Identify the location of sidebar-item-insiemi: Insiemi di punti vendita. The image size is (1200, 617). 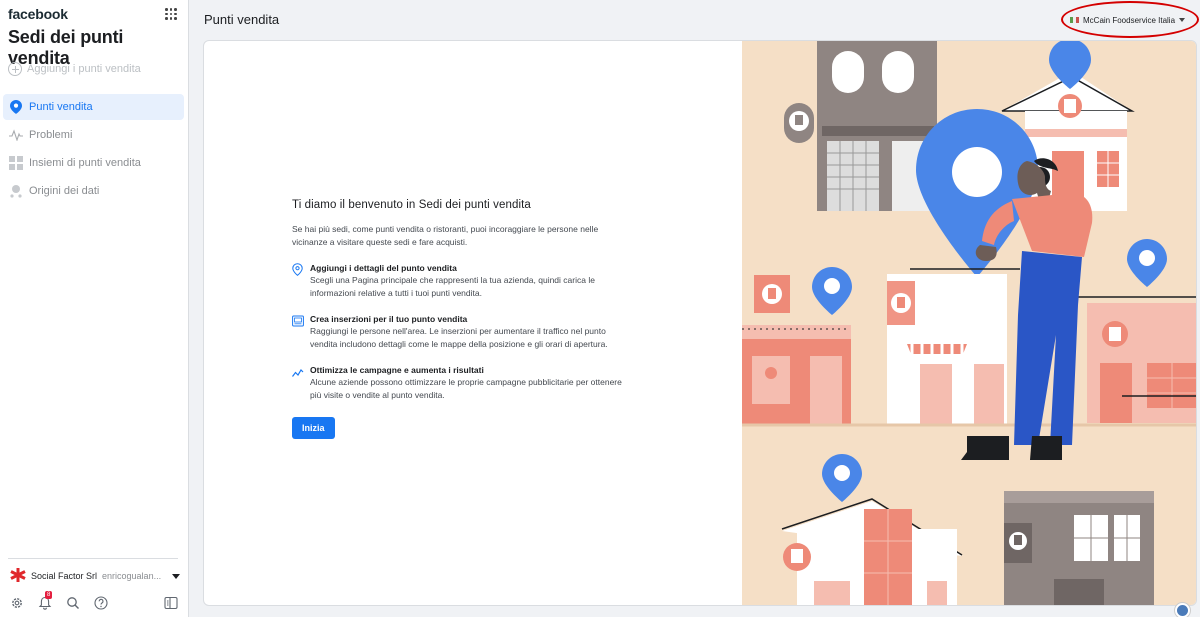
(93, 163).